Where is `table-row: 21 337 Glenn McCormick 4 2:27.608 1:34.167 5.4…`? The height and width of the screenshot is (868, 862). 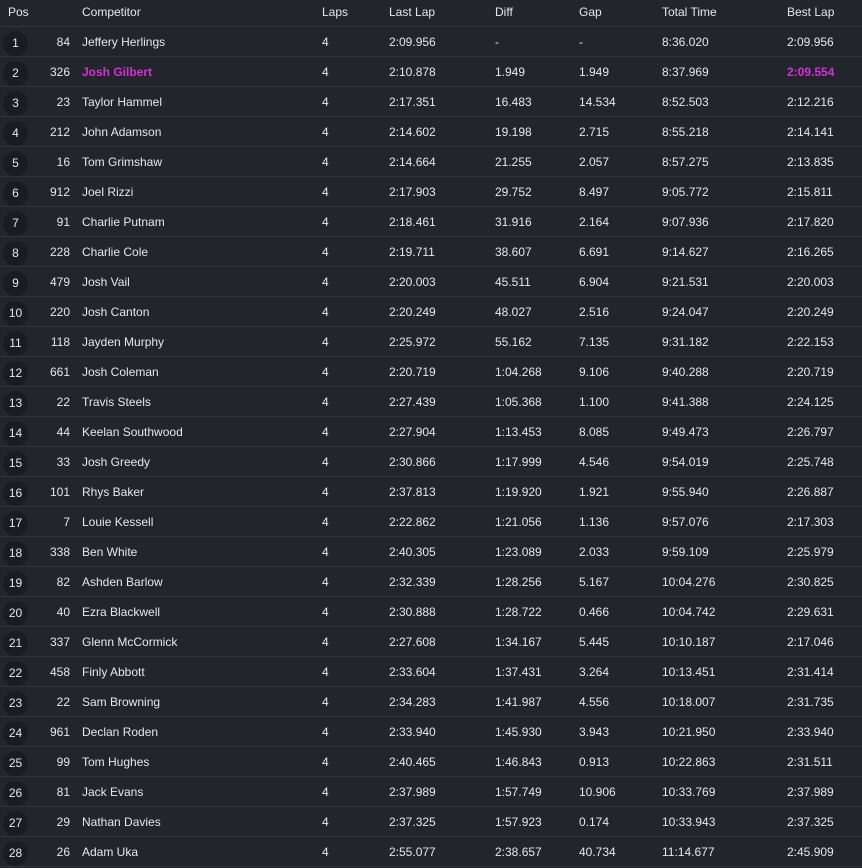 table-row: 21 337 Glenn McCormick 4 2:27.608 1:34.167 5.4… is located at coordinates (431, 642).